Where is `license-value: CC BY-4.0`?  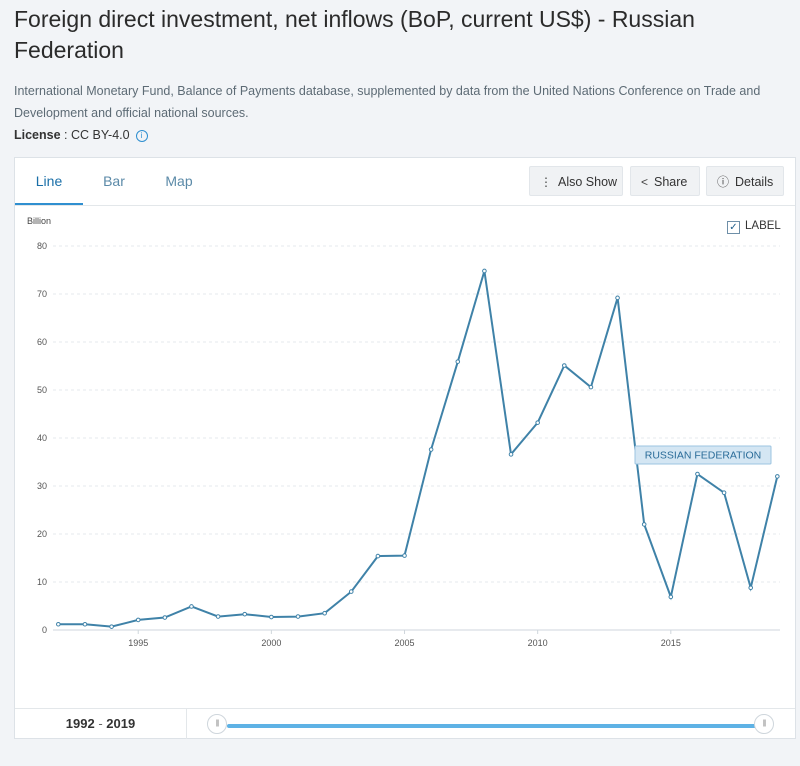
license-value: CC BY-4.0 is located at coordinates (100, 135).